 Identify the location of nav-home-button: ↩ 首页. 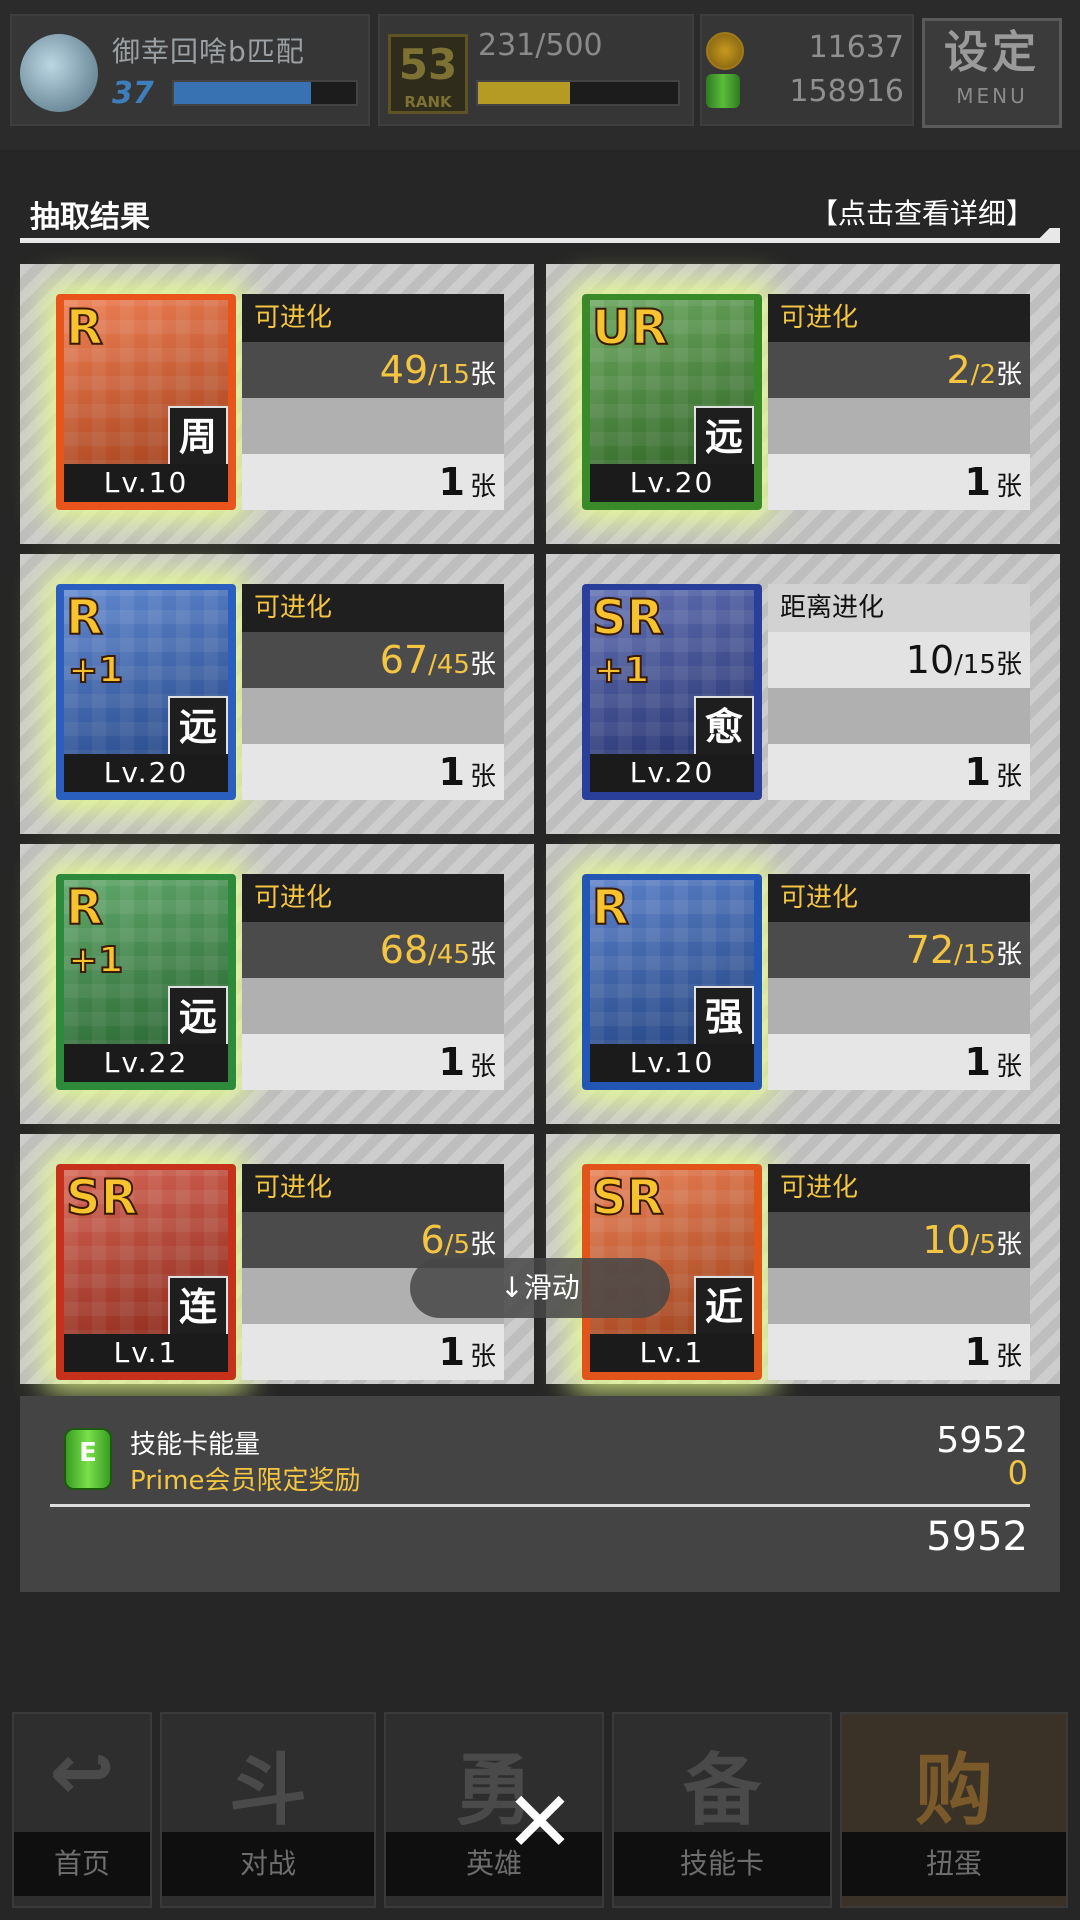
(82, 1810).